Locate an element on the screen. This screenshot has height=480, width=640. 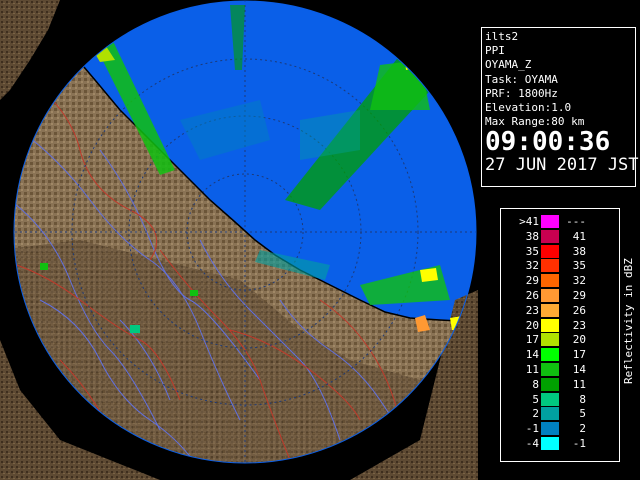
legend-row: 23 26 is located at coordinates (561, 310).